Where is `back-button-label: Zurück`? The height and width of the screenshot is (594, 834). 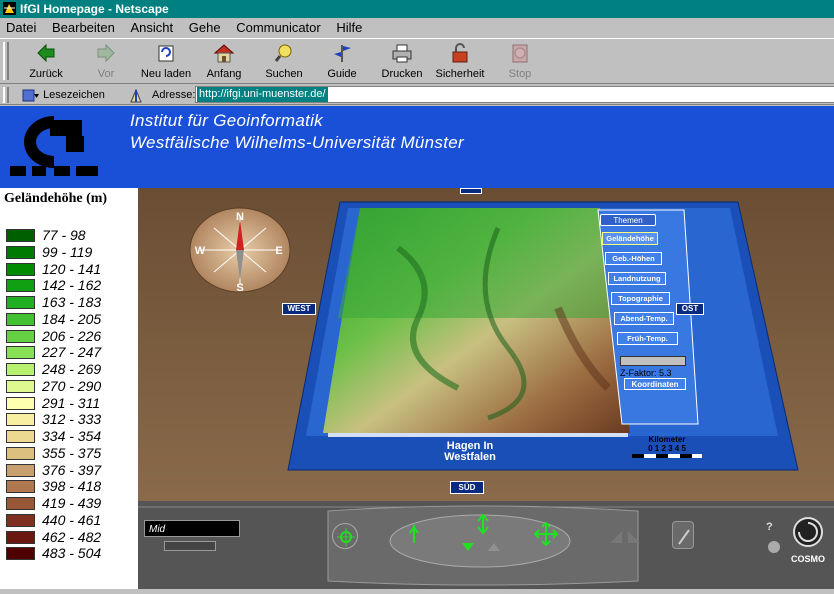
back-button-label: Zurück is located at coordinates (46, 74).